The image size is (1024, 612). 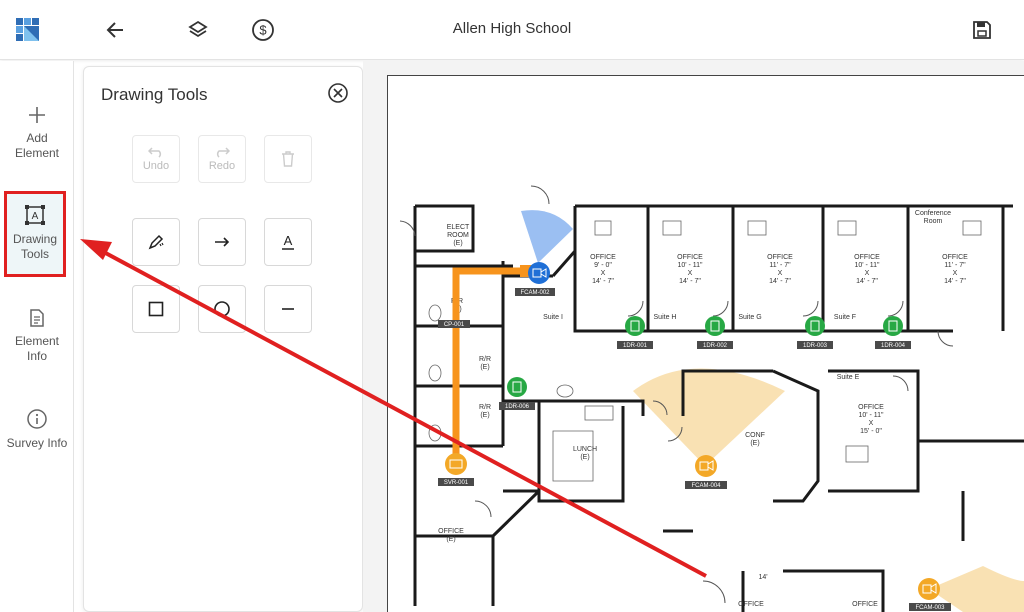 I want to click on line-tool-button, so click(x=288, y=309).